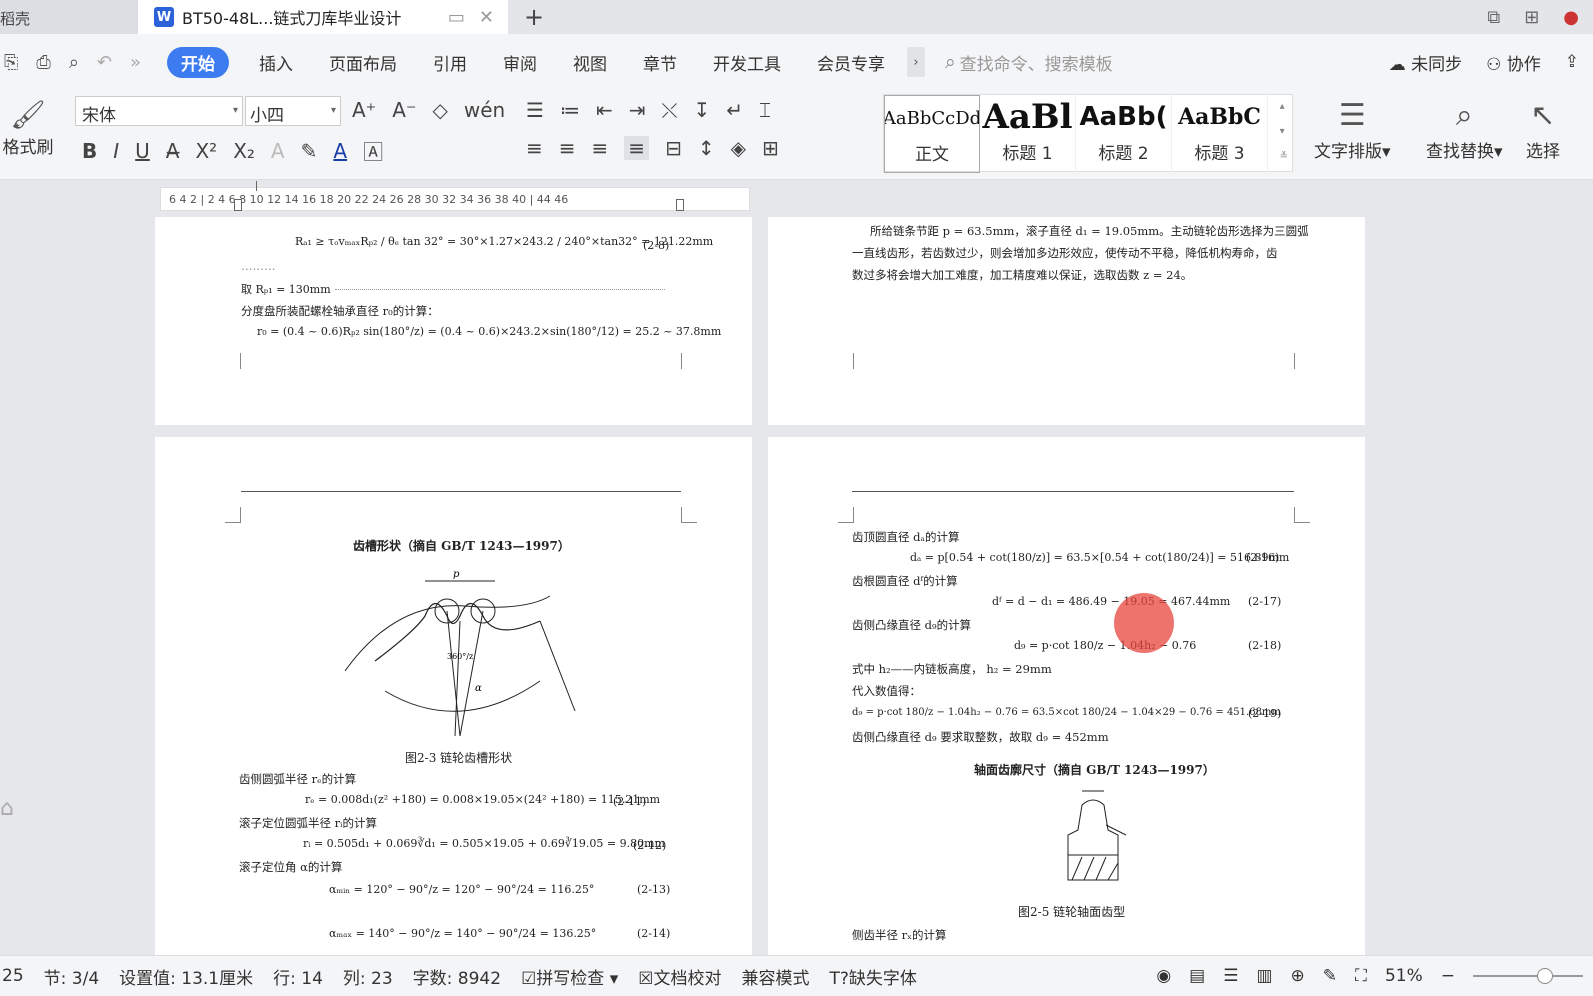 This screenshot has width=1593, height=996. Describe the element at coordinates (1545, 976) in the screenshot. I see `zoom-slider-knob` at that location.